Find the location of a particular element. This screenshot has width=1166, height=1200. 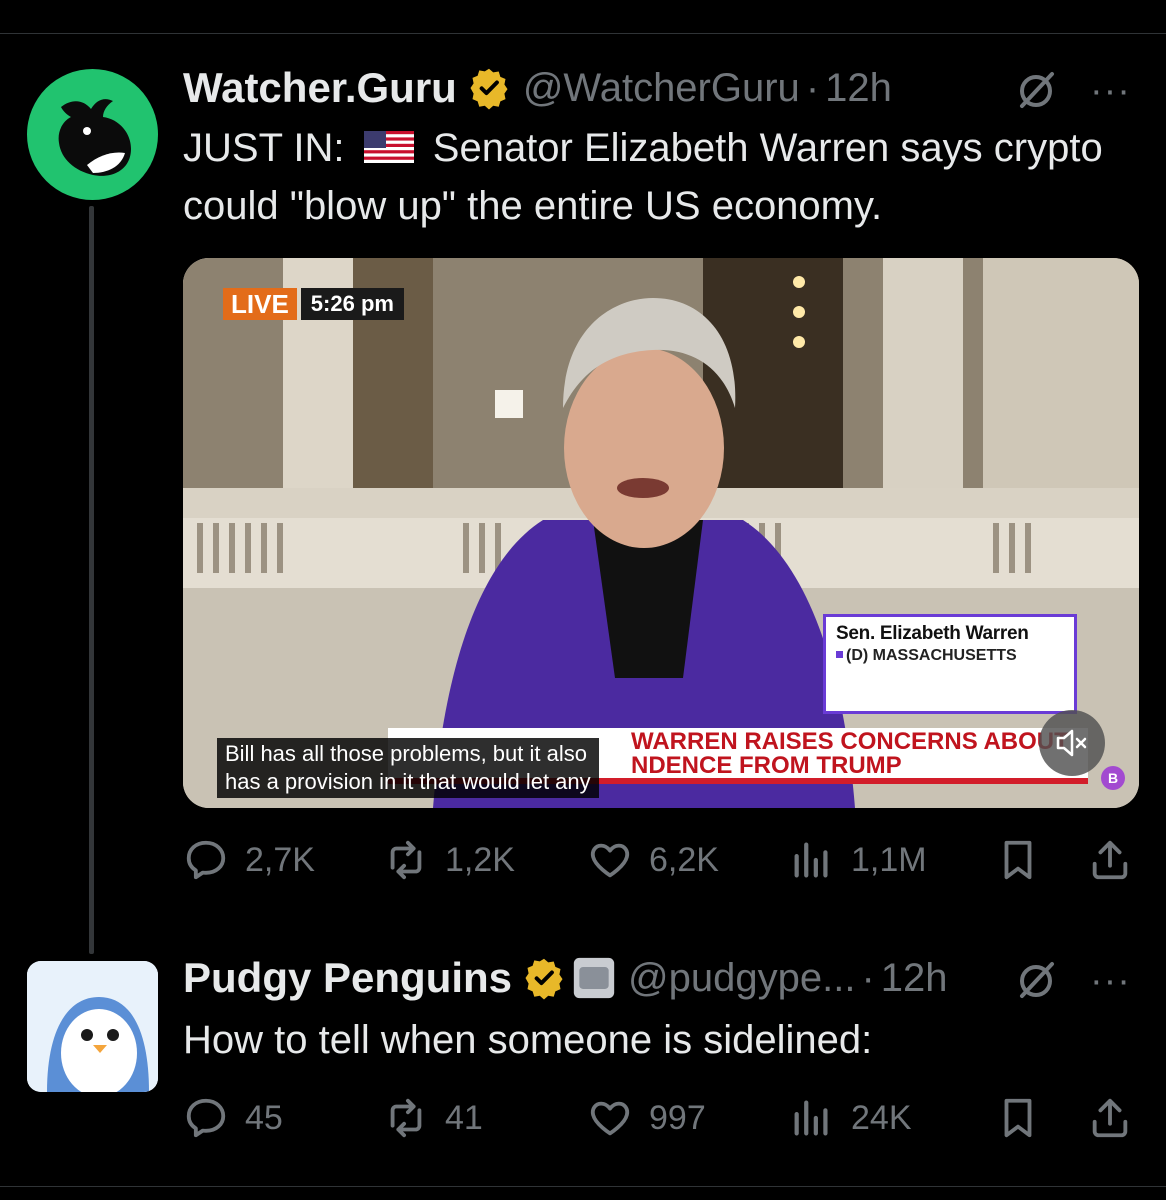

repost-count: 41 is located at coordinates (464, 1117).